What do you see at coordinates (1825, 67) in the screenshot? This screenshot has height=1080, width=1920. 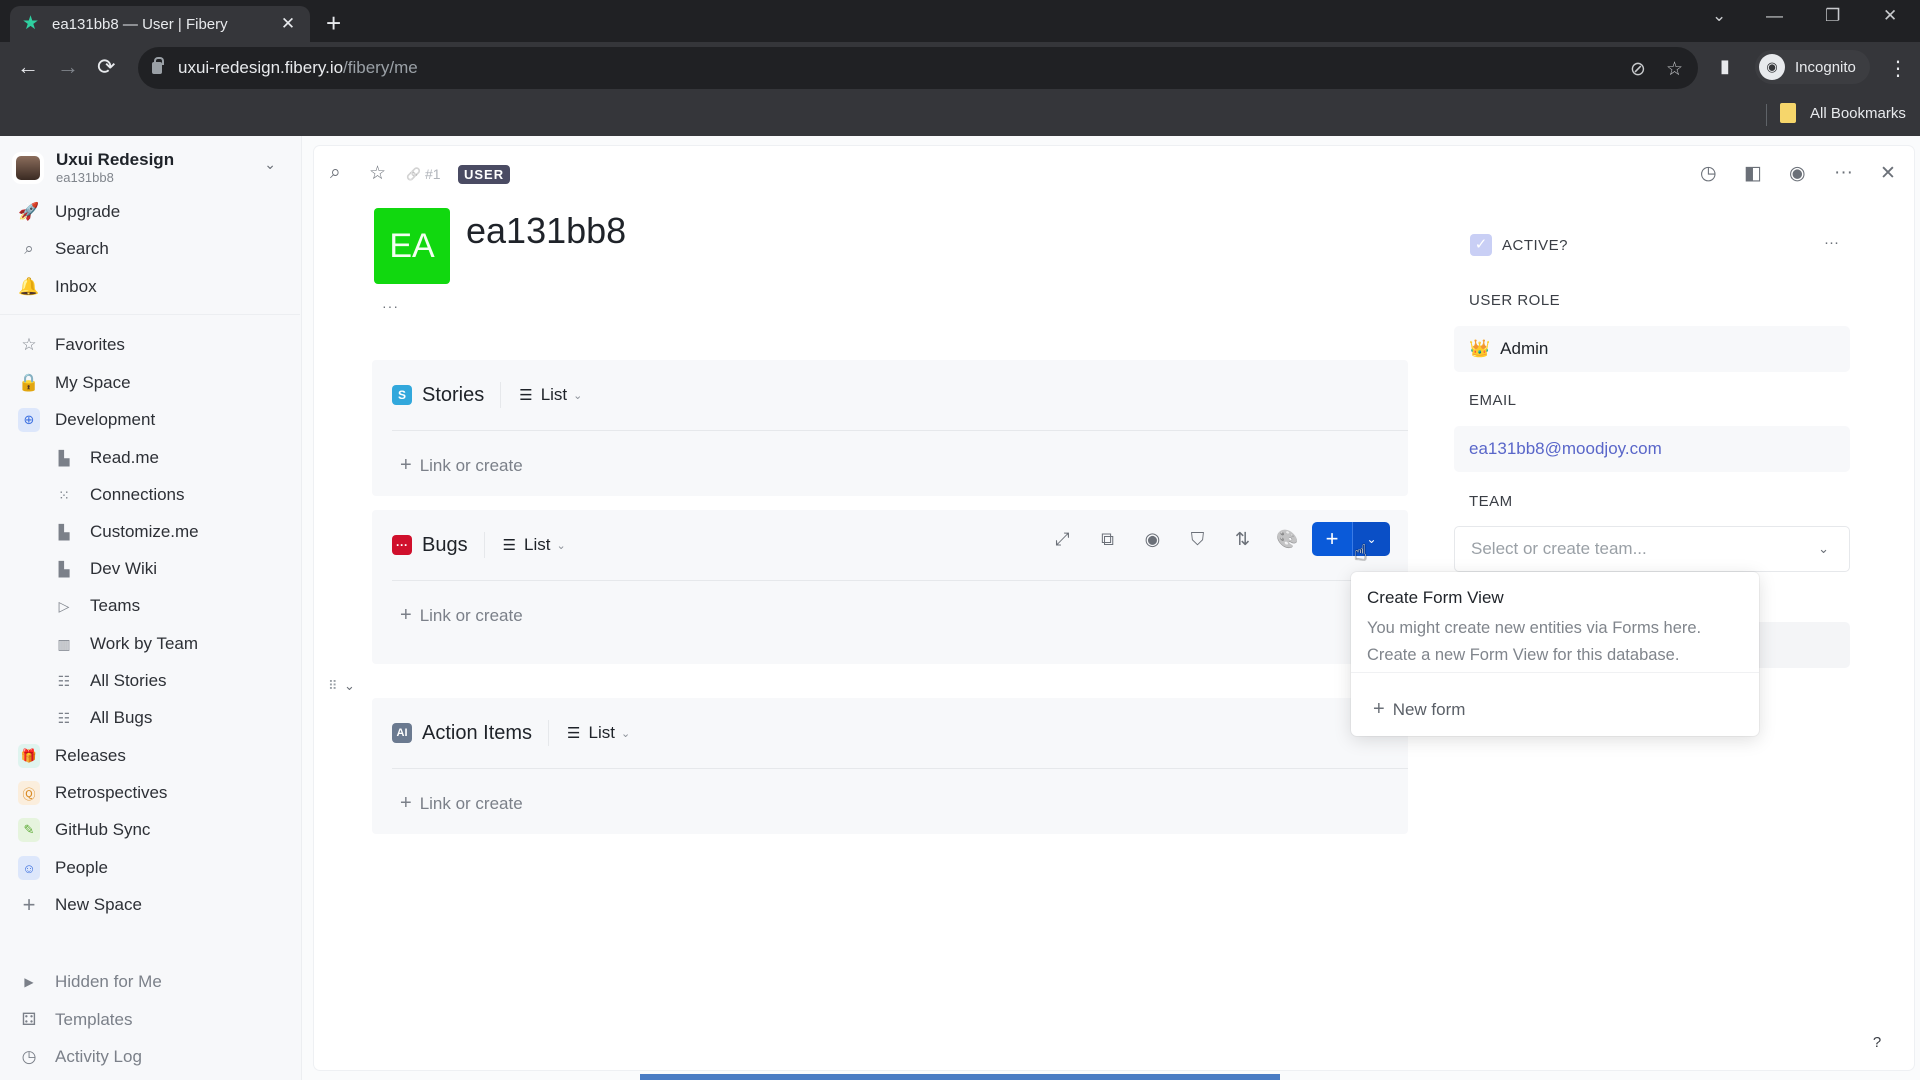 I see `profile-label: Incognito` at bounding box center [1825, 67].